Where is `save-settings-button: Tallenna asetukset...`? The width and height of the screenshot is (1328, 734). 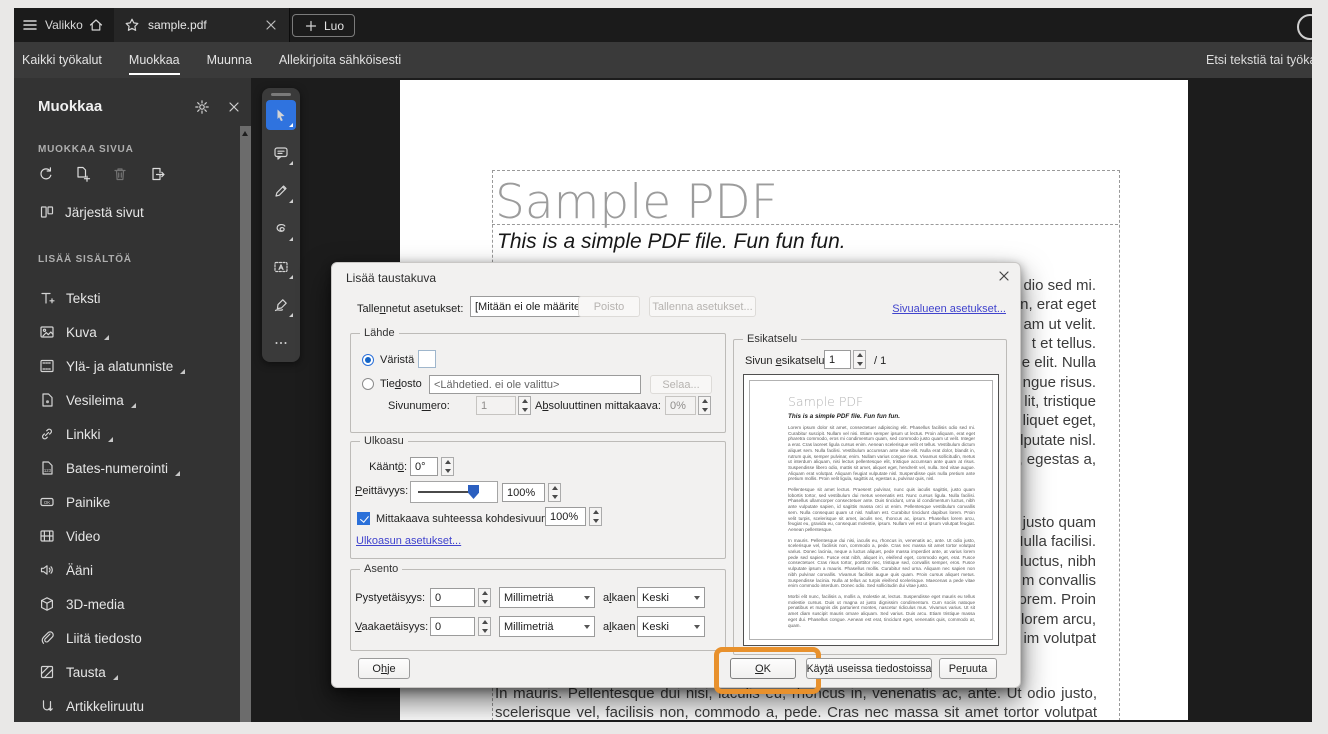
save-settings-button: Tallenna asetukset... is located at coordinates (702, 306).